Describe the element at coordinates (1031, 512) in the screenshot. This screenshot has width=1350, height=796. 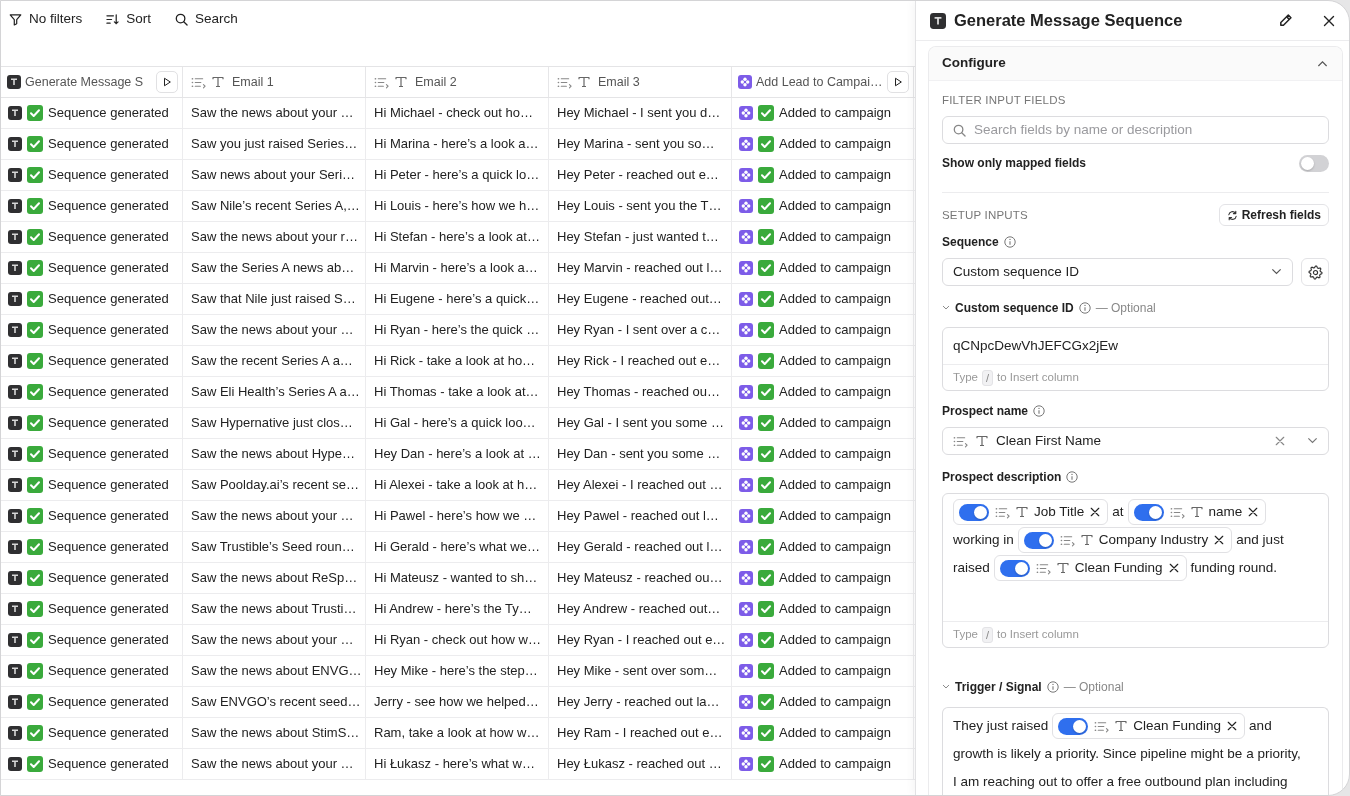
I see `column-chip: Job Title` at that location.